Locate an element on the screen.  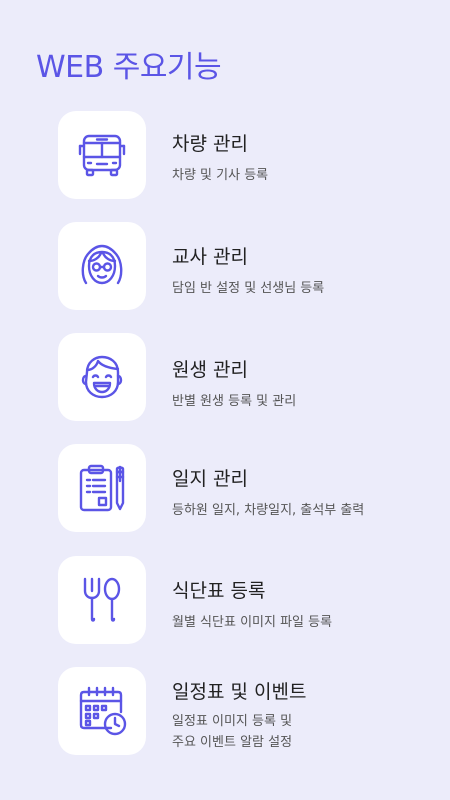
feature-title: 식단표 등록 is located at coordinates (219, 591).